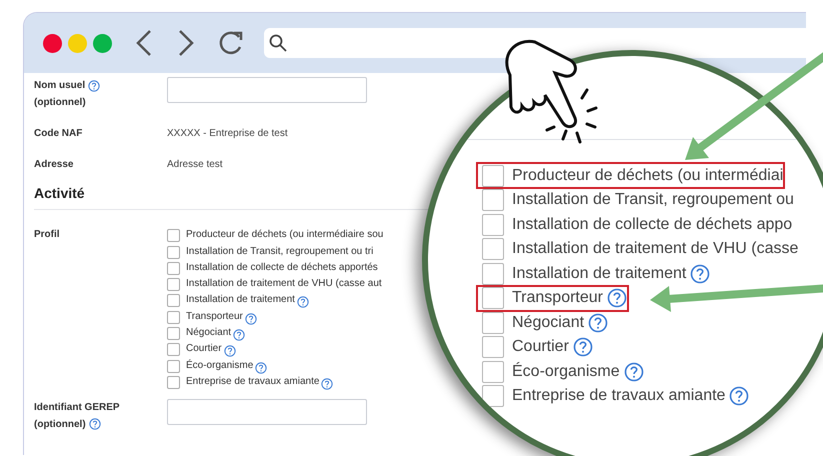 Image resolution: width=823 pixels, height=456 pixels. Describe the element at coordinates (231, 43) in the screenshot. I see `reload-icon` at that location.